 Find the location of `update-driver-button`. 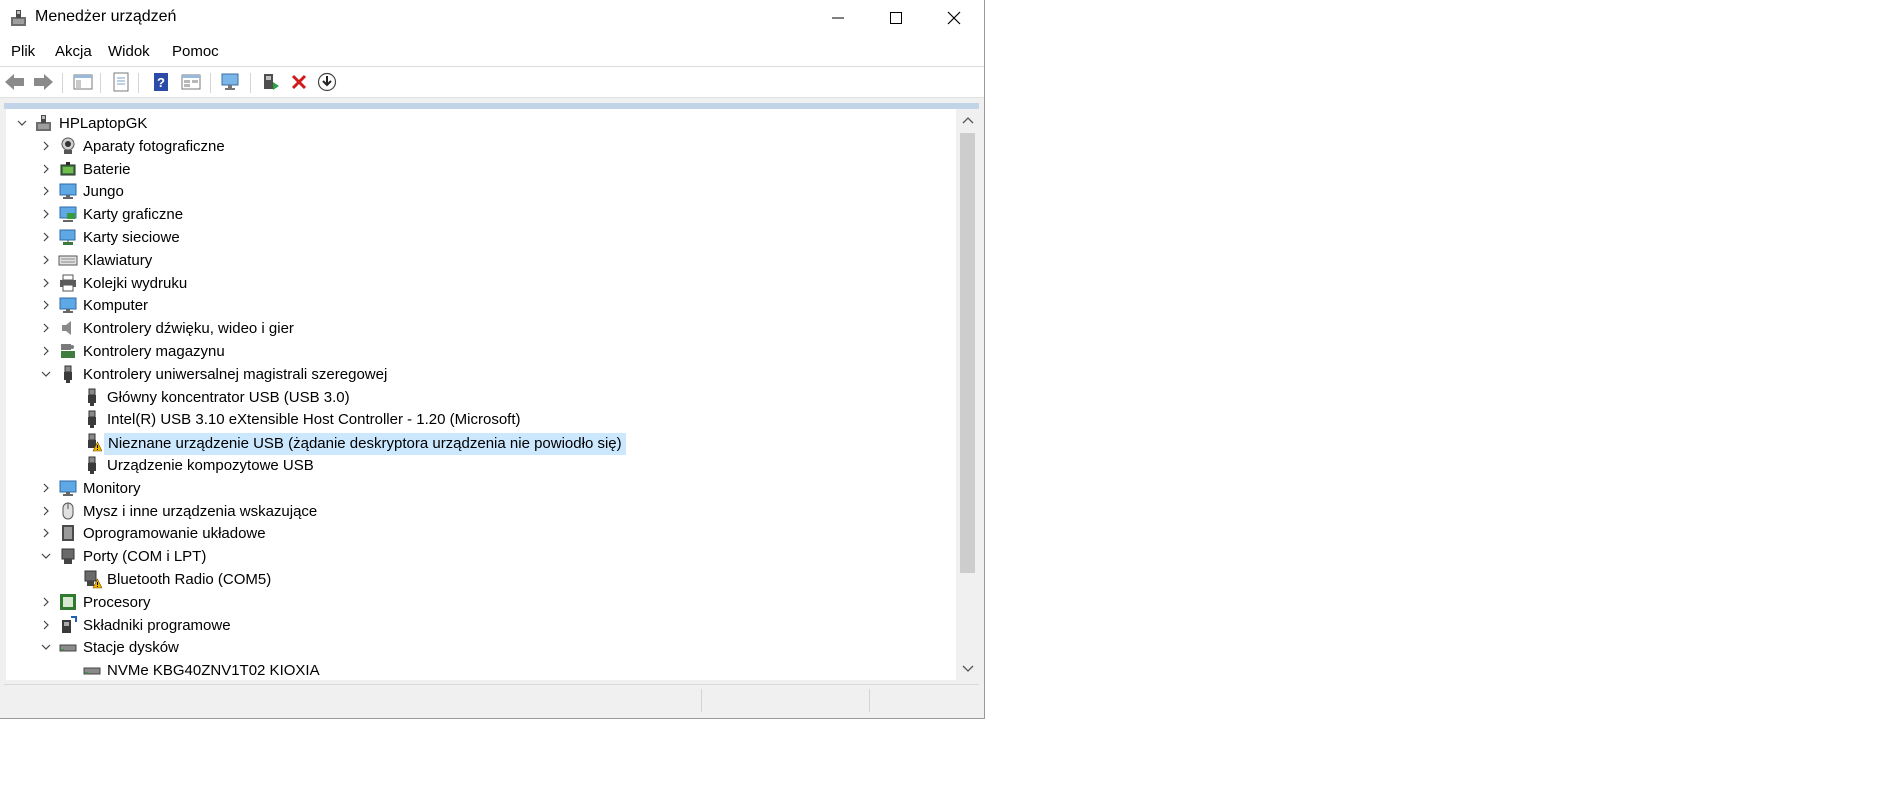

update-driver-button is located at coordinates (271, 82).